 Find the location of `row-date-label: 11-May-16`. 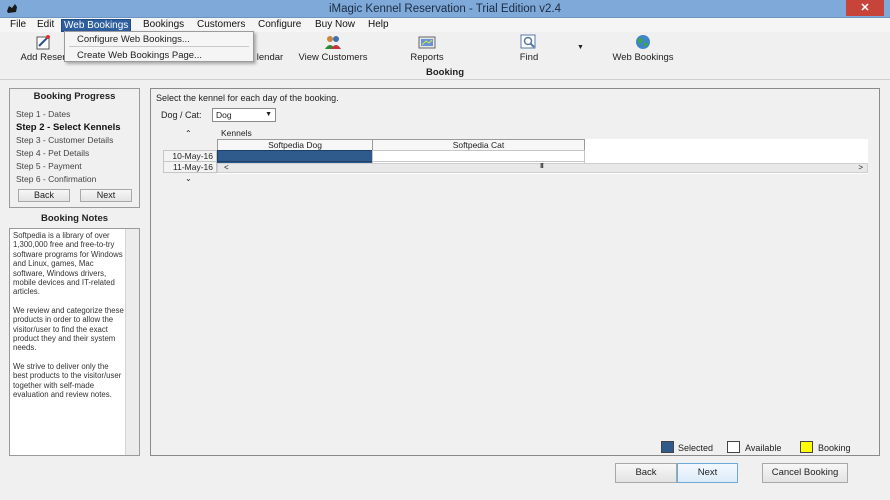

row-date-label: 11-May-16 is located at coordinates (190, 167).